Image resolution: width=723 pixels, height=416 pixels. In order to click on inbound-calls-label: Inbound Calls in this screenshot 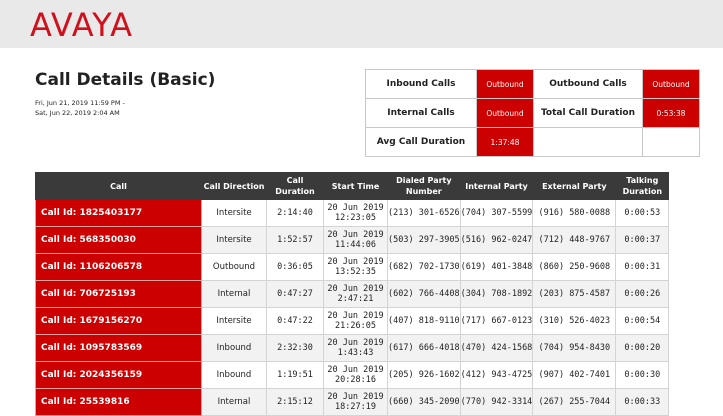, I will do `click(421, 84)`.